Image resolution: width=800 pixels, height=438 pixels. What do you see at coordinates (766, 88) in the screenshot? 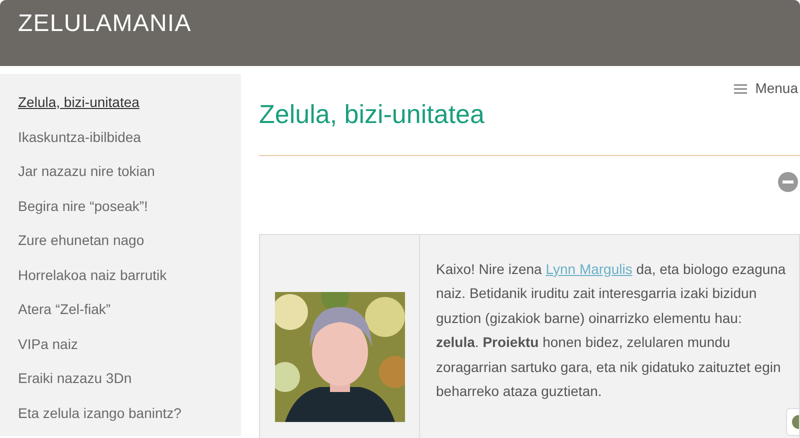
I see `menu-button: Menua` at bounding box center [766, 88].